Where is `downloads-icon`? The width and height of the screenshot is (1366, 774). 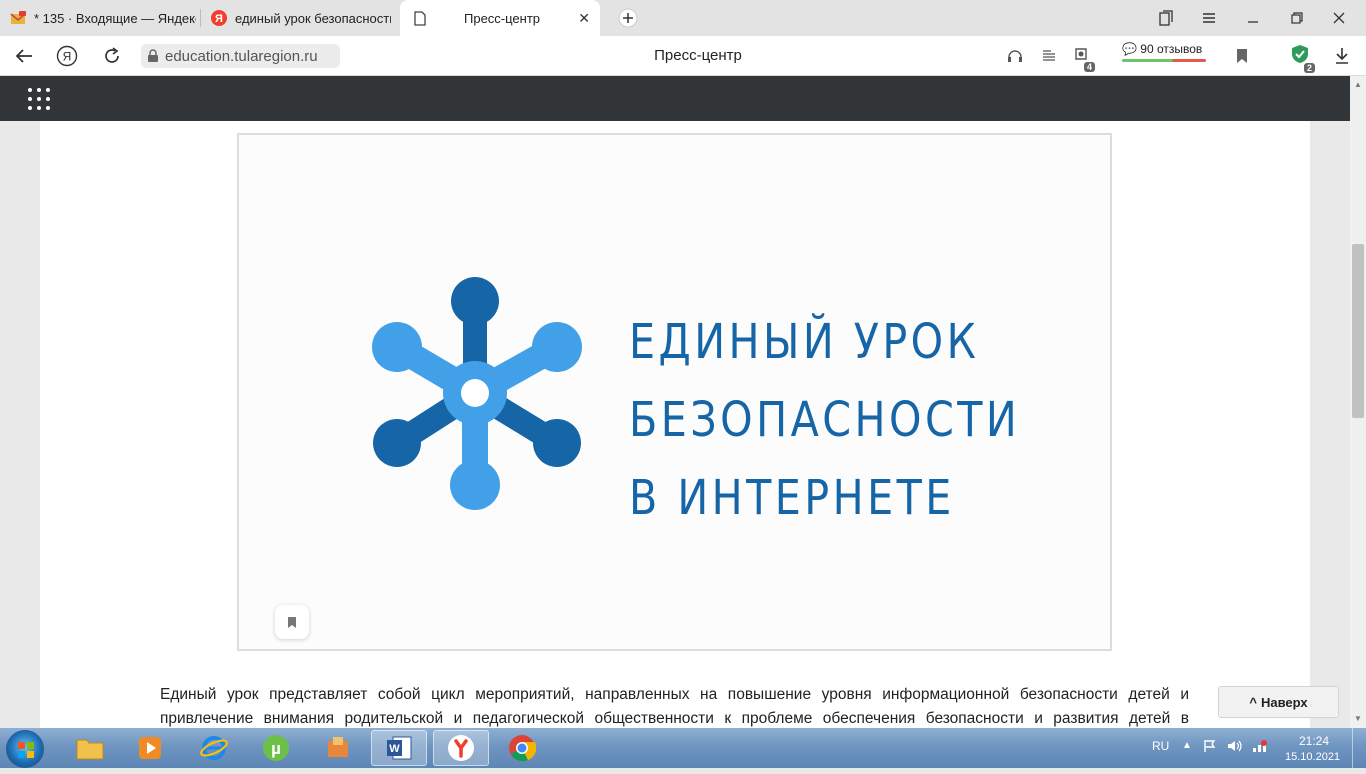
downloads-icon is located at coordinates (1342, 56).